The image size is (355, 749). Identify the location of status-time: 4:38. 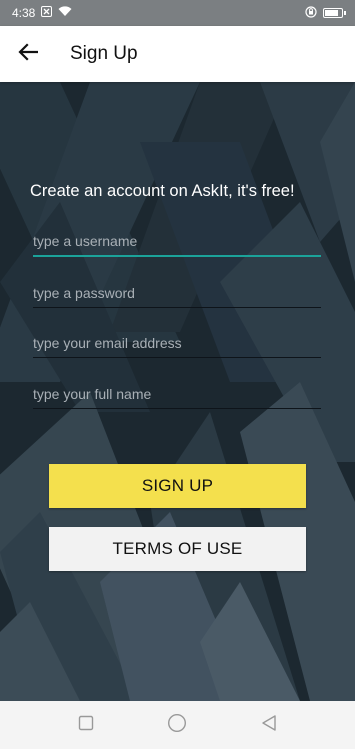
(24, 13).